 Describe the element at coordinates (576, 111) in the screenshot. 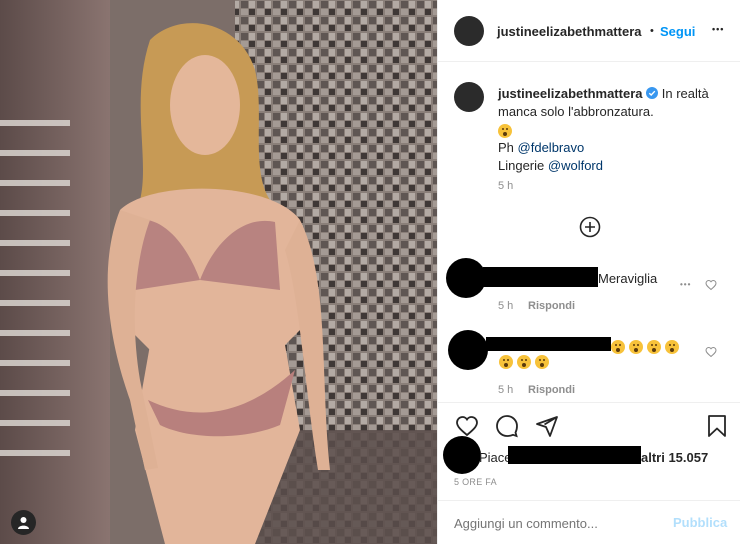

I see `caption-text-2: manca solo l'abbronzatura.` at that location.